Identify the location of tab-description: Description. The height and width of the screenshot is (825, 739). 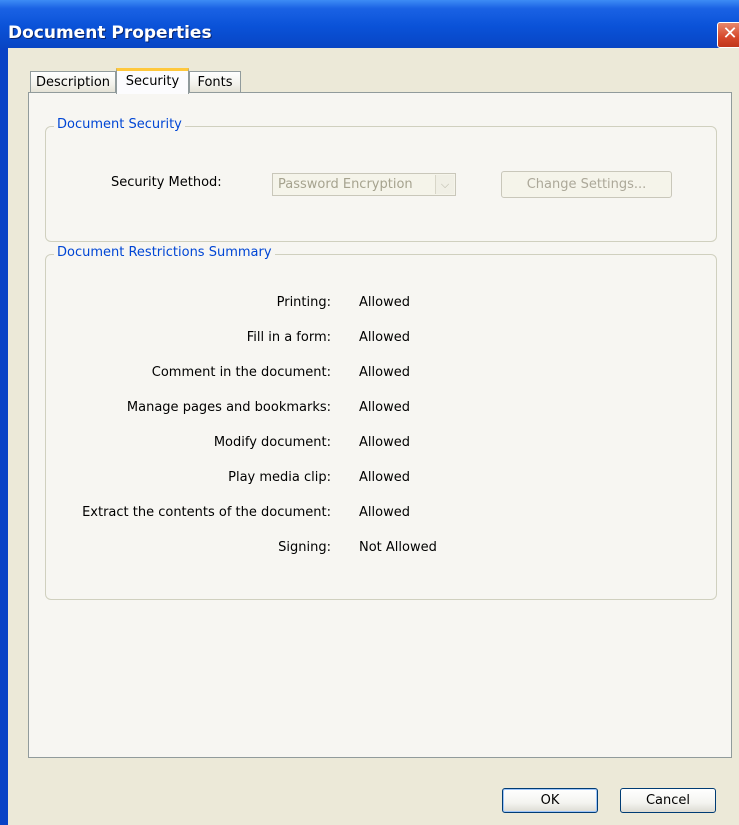
(73, 81).